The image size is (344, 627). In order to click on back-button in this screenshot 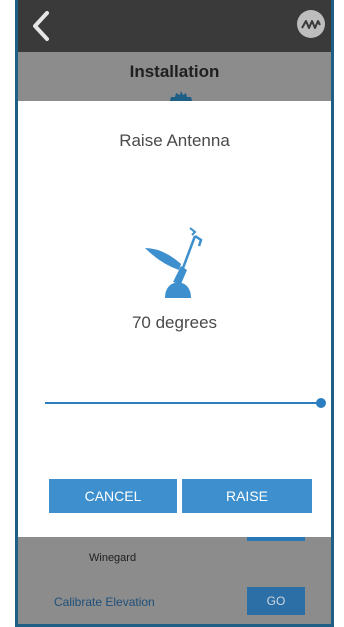, I will do `click(41, 26)`.